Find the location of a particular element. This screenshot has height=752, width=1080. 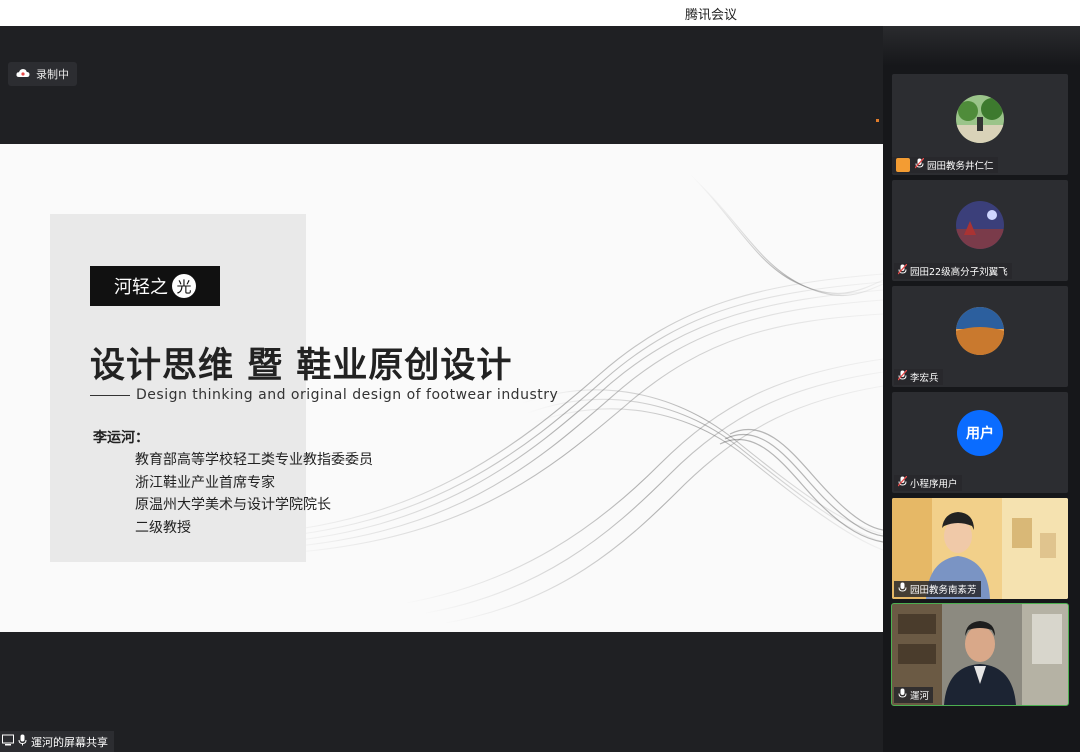

title-bar: 腾讯会议 is located at coordinates (540, 13).